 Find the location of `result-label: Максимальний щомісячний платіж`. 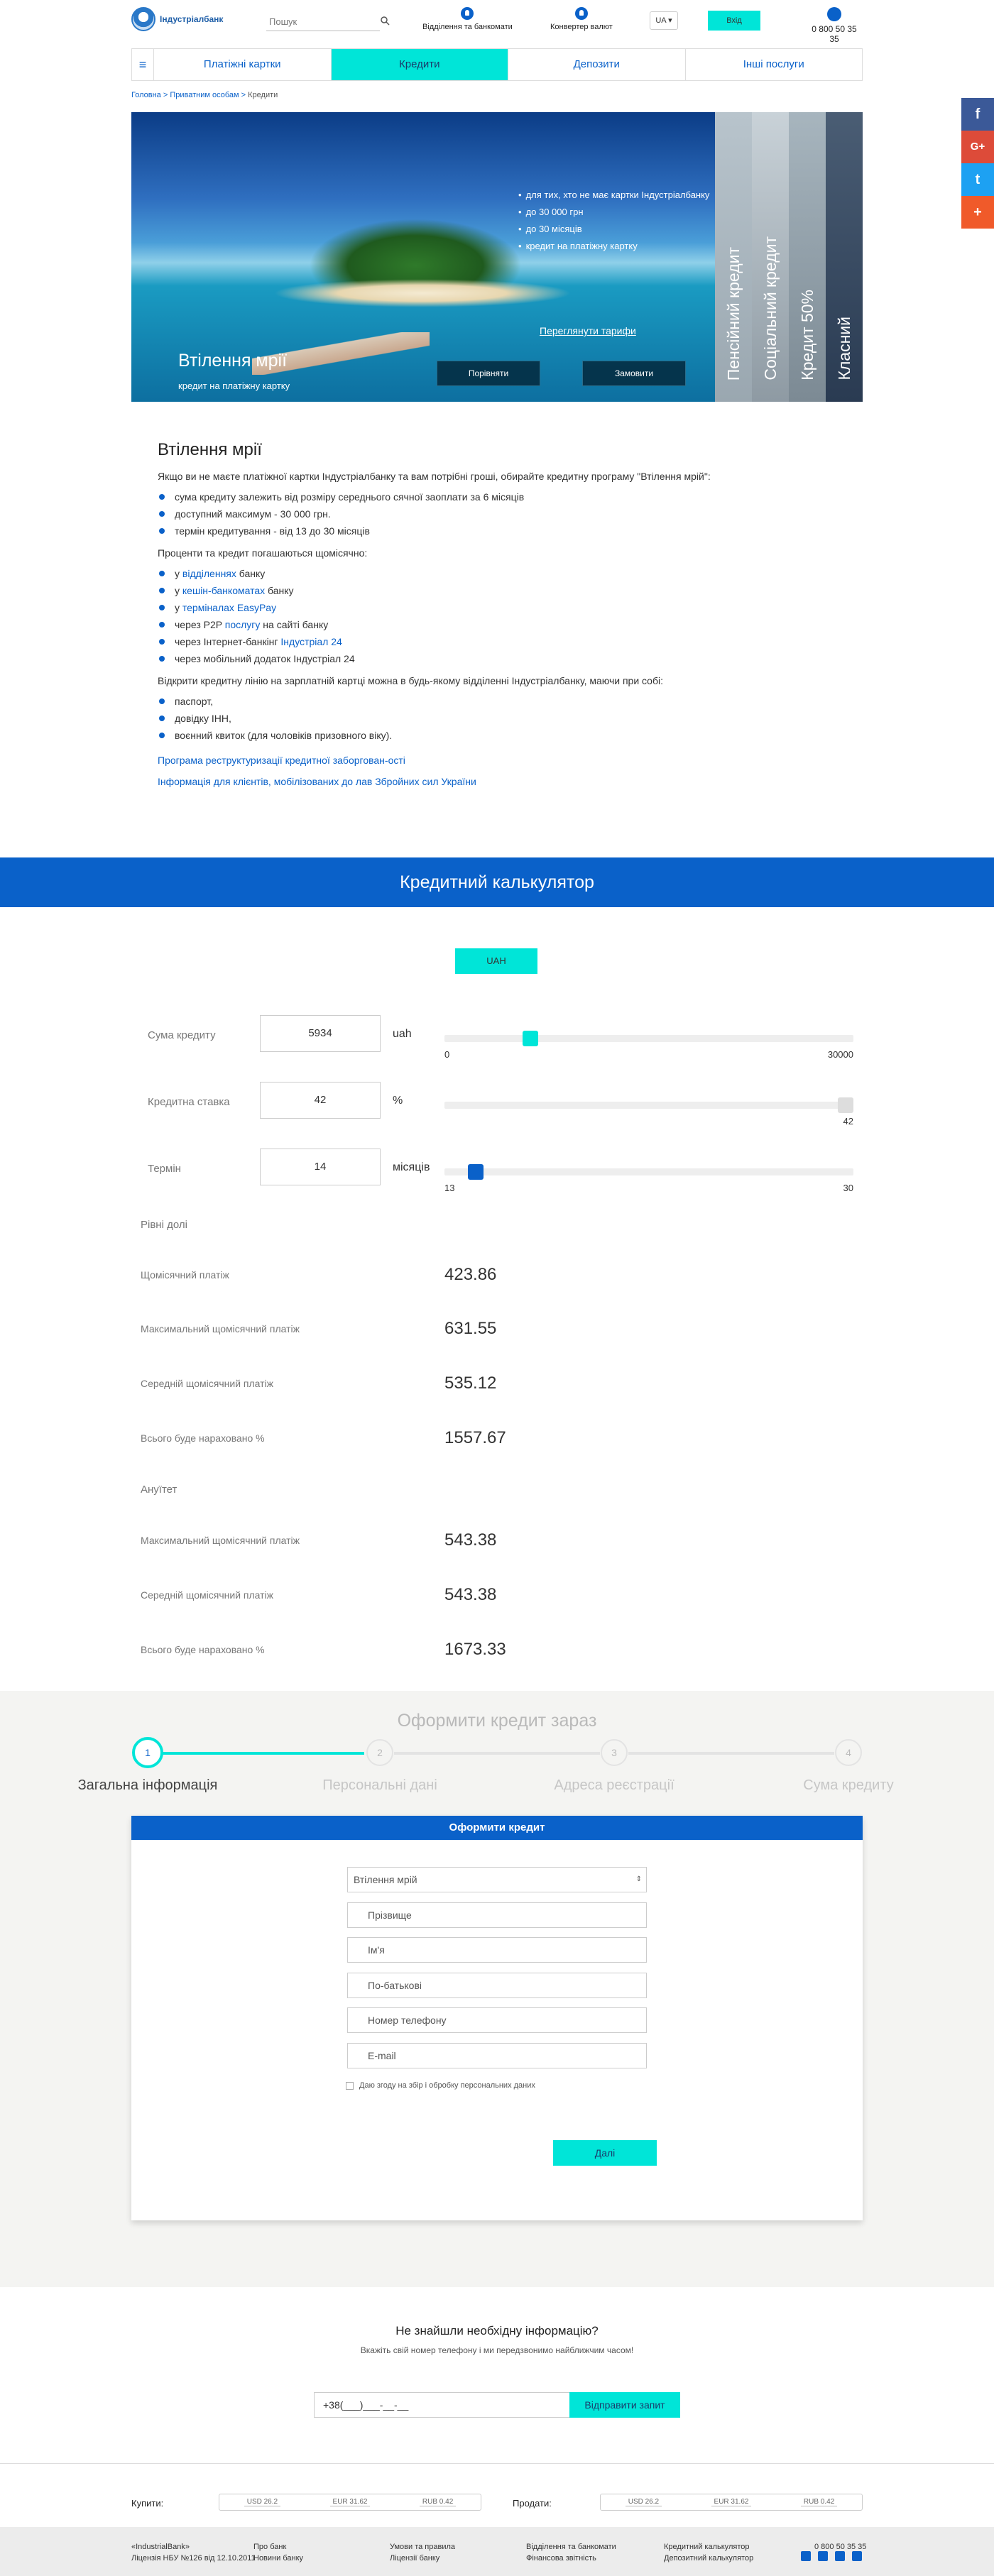

result-label: Максимальний щомісячний платіж is located at coordinates (220, 1540).